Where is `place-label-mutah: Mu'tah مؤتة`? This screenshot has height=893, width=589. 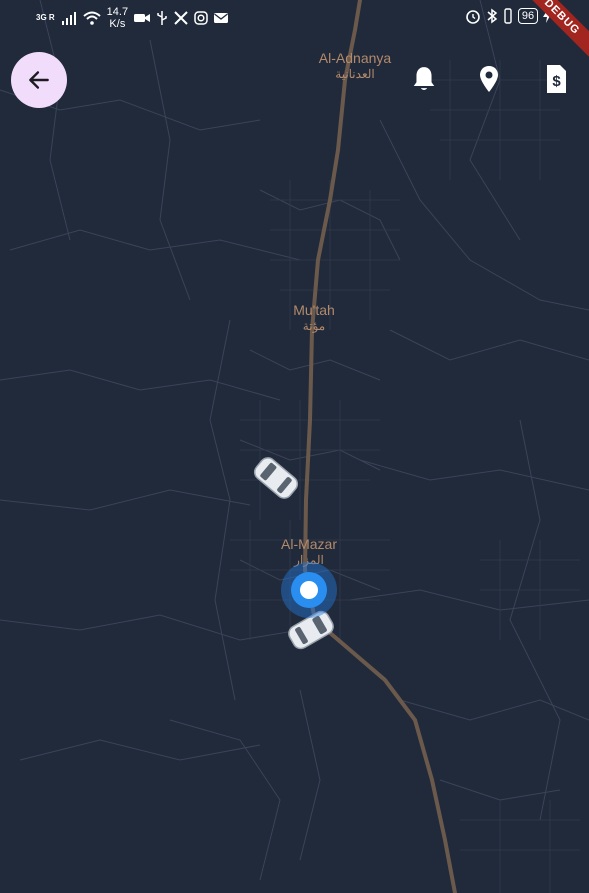 place-label-mutah: Mu'tah مؤتة is located at coordinates (314, 317).